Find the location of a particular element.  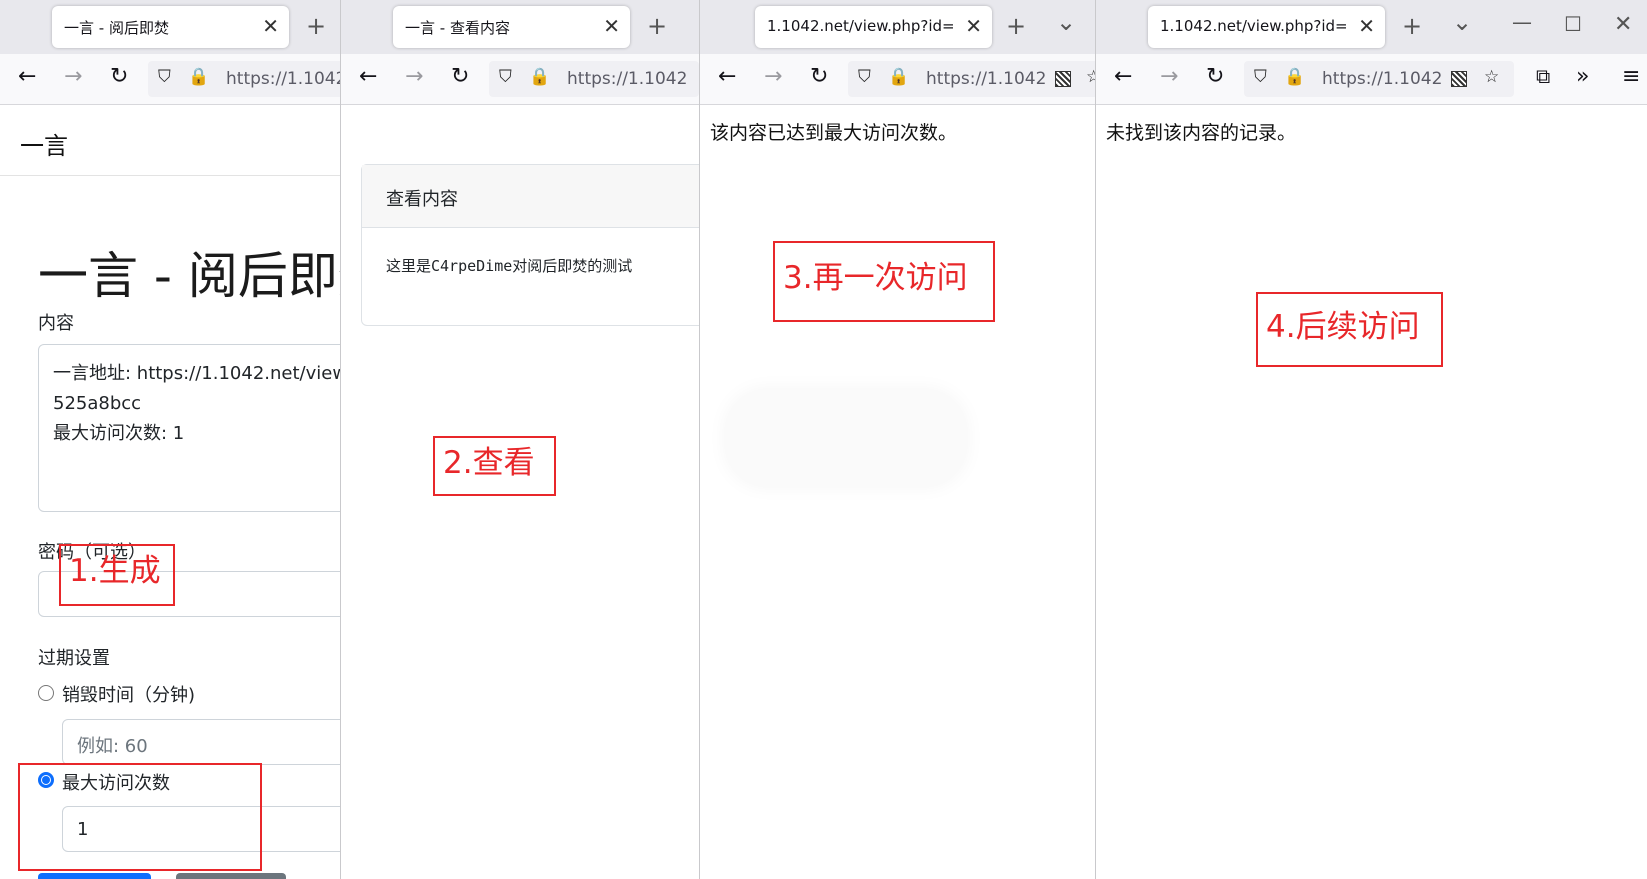

radio-destroy-time-label: 销毁时间（分钟) is located at coordinates (128, 694).